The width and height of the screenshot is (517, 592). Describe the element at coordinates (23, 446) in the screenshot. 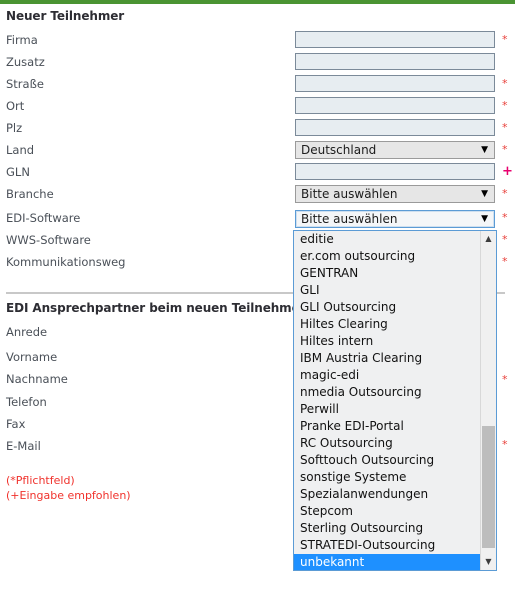

I see `label-email: E-Mail` at that location.